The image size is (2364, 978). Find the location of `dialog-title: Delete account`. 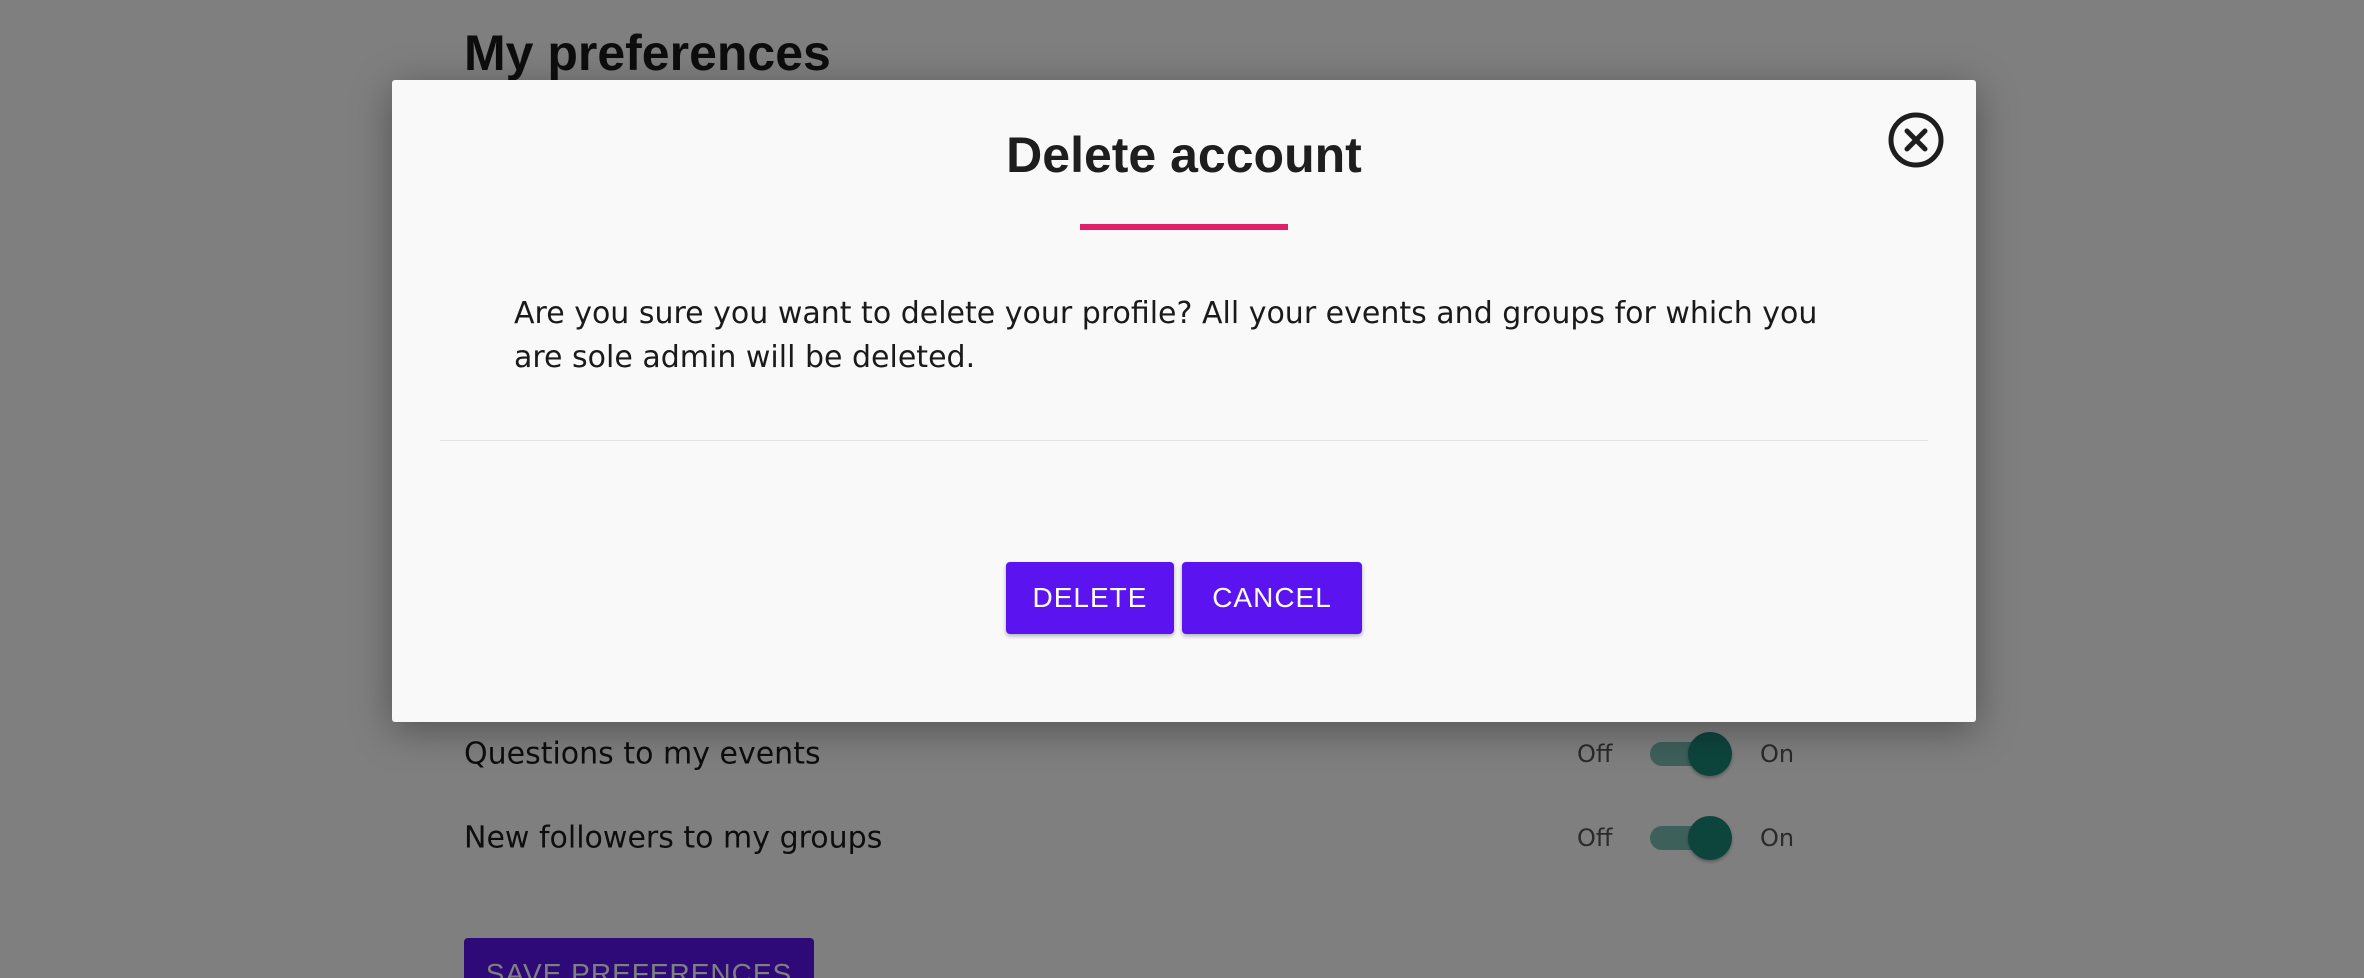

dialog-title: Delete account is located at coordinates (1184, 155).